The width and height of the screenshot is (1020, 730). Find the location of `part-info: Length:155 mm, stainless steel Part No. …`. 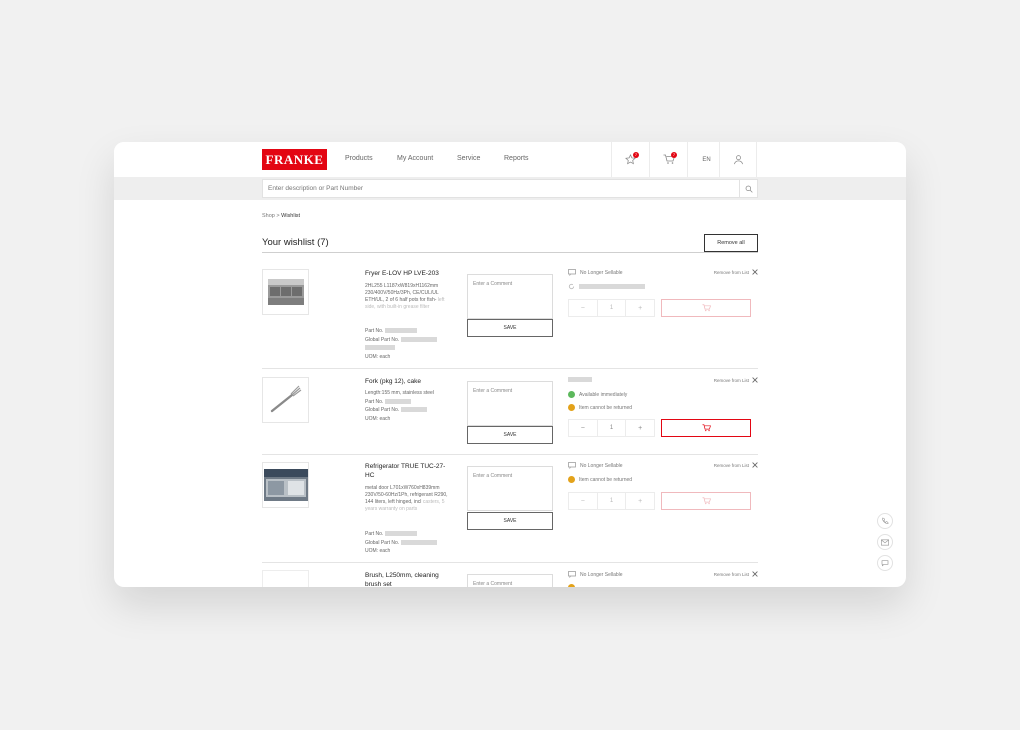

part-info: Length:155 mm, stainless steel Part No. … is located at coordinates (399, 406).